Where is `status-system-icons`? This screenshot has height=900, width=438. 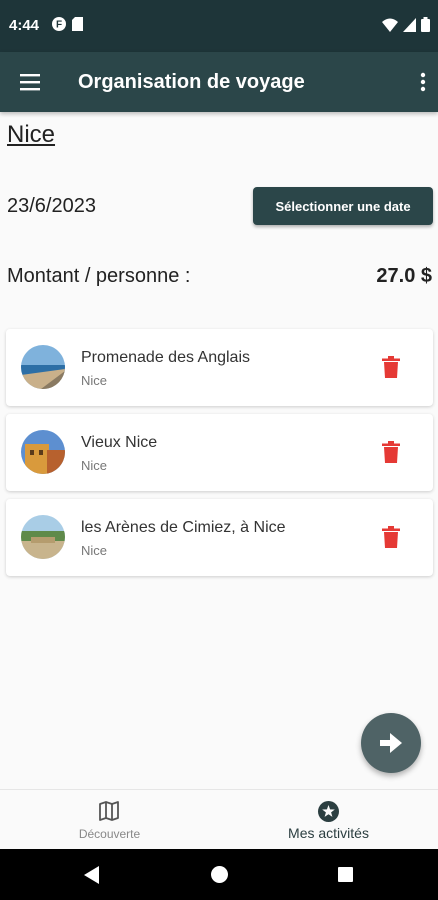 status-system-icons is located at coordinates (406, 24).